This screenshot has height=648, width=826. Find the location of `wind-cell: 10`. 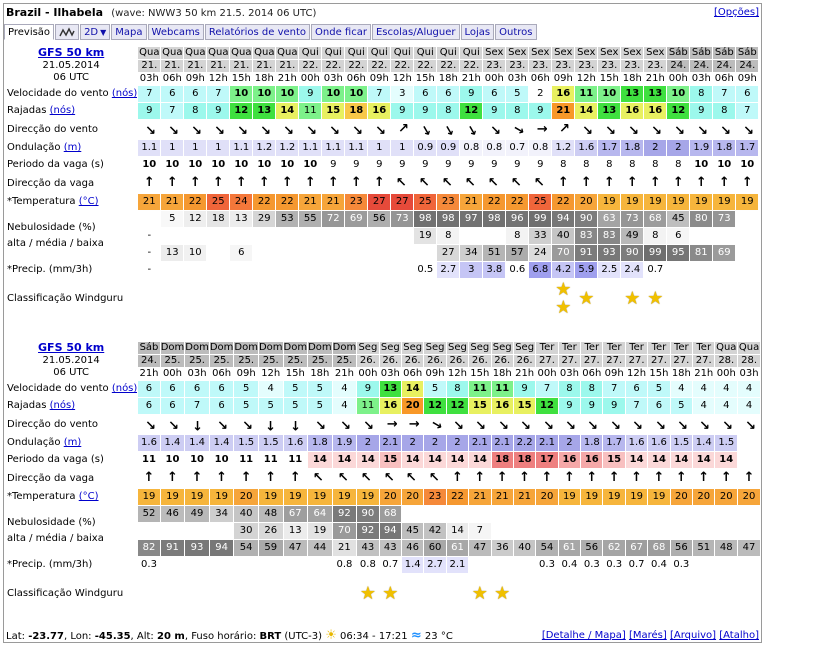

wind-cell: 10 is located at coordinates (356, 94).